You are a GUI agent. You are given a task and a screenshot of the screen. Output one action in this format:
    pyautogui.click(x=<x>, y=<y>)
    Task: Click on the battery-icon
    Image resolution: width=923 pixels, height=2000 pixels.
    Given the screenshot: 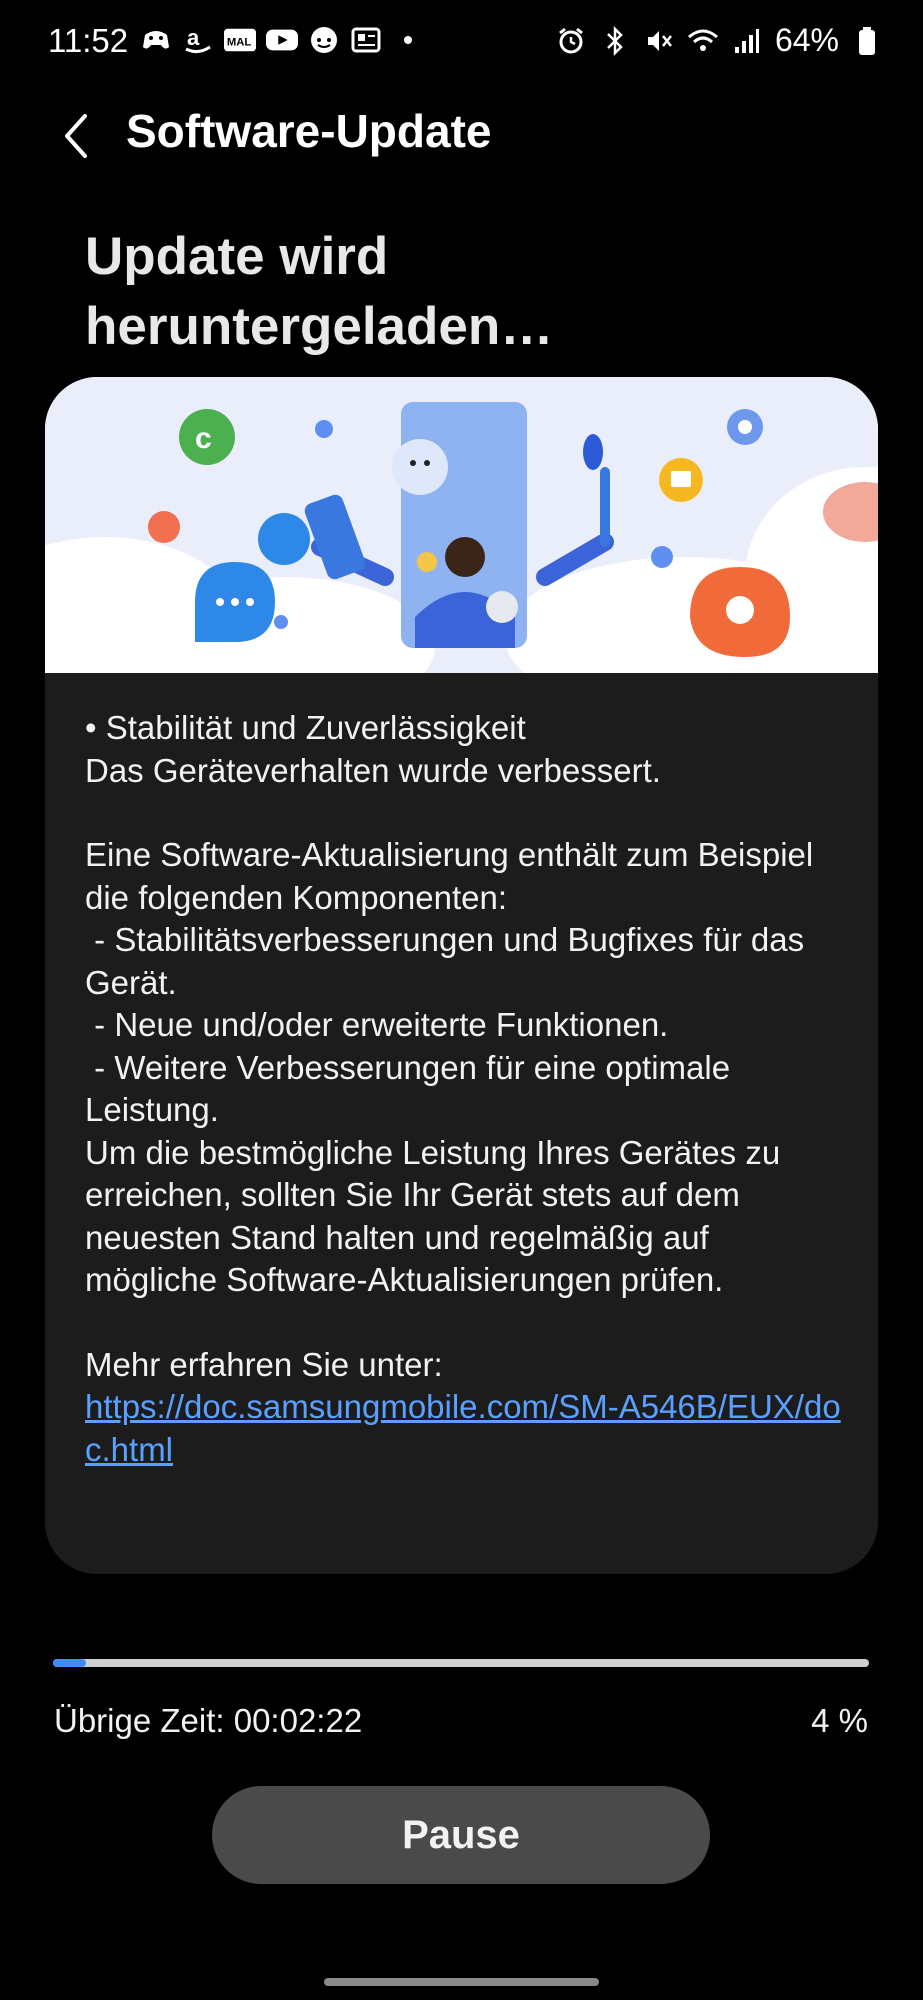 What is the action you would take?
    pyautogui.click(x=867, y=41)
    